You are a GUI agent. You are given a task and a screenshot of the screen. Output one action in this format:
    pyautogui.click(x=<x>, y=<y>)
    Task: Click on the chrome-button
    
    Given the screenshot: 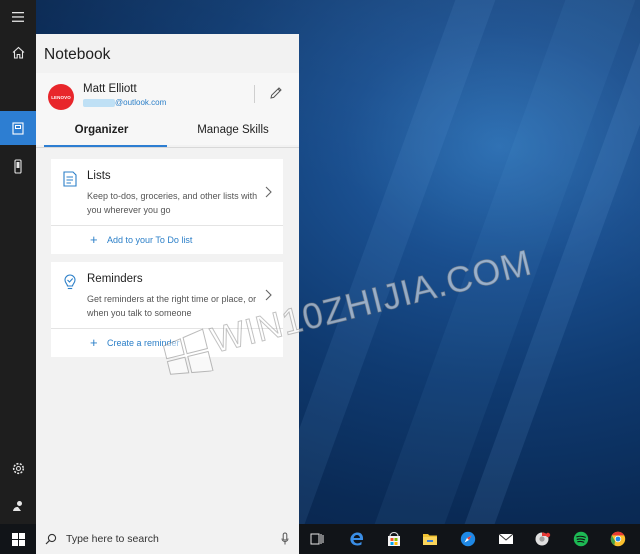 What is the action you would take?
    pyautogui.click(x=618, y=539)
    